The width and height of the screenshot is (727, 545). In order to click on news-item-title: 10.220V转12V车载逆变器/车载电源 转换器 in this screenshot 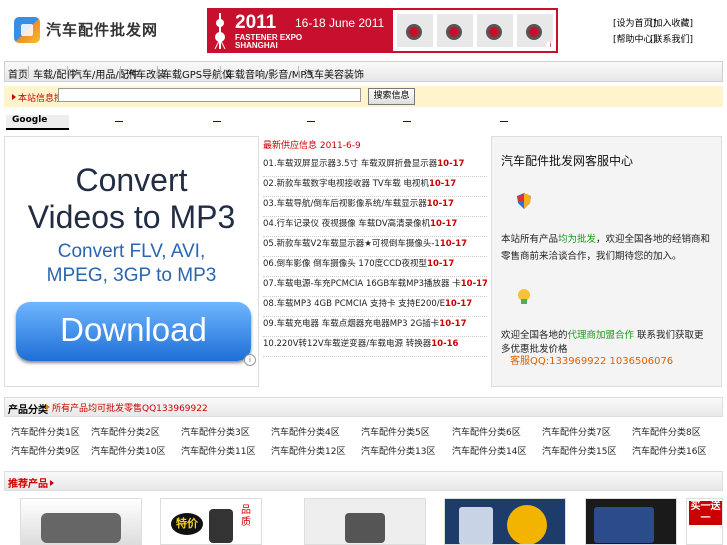, I will do `click(347, 344)`.